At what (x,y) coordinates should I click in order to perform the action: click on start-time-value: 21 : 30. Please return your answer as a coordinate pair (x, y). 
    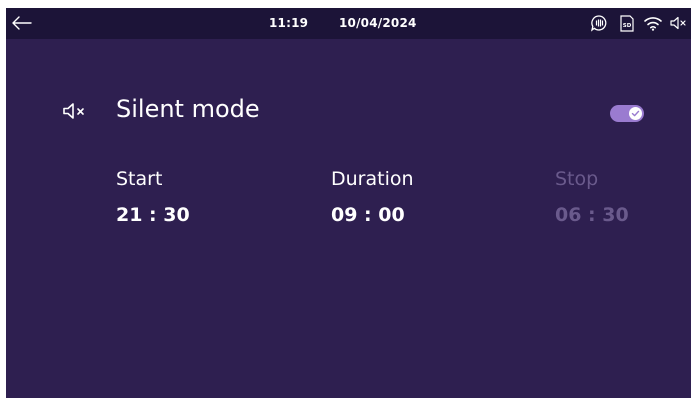
    Looking at the image, I should click on (153, 215).